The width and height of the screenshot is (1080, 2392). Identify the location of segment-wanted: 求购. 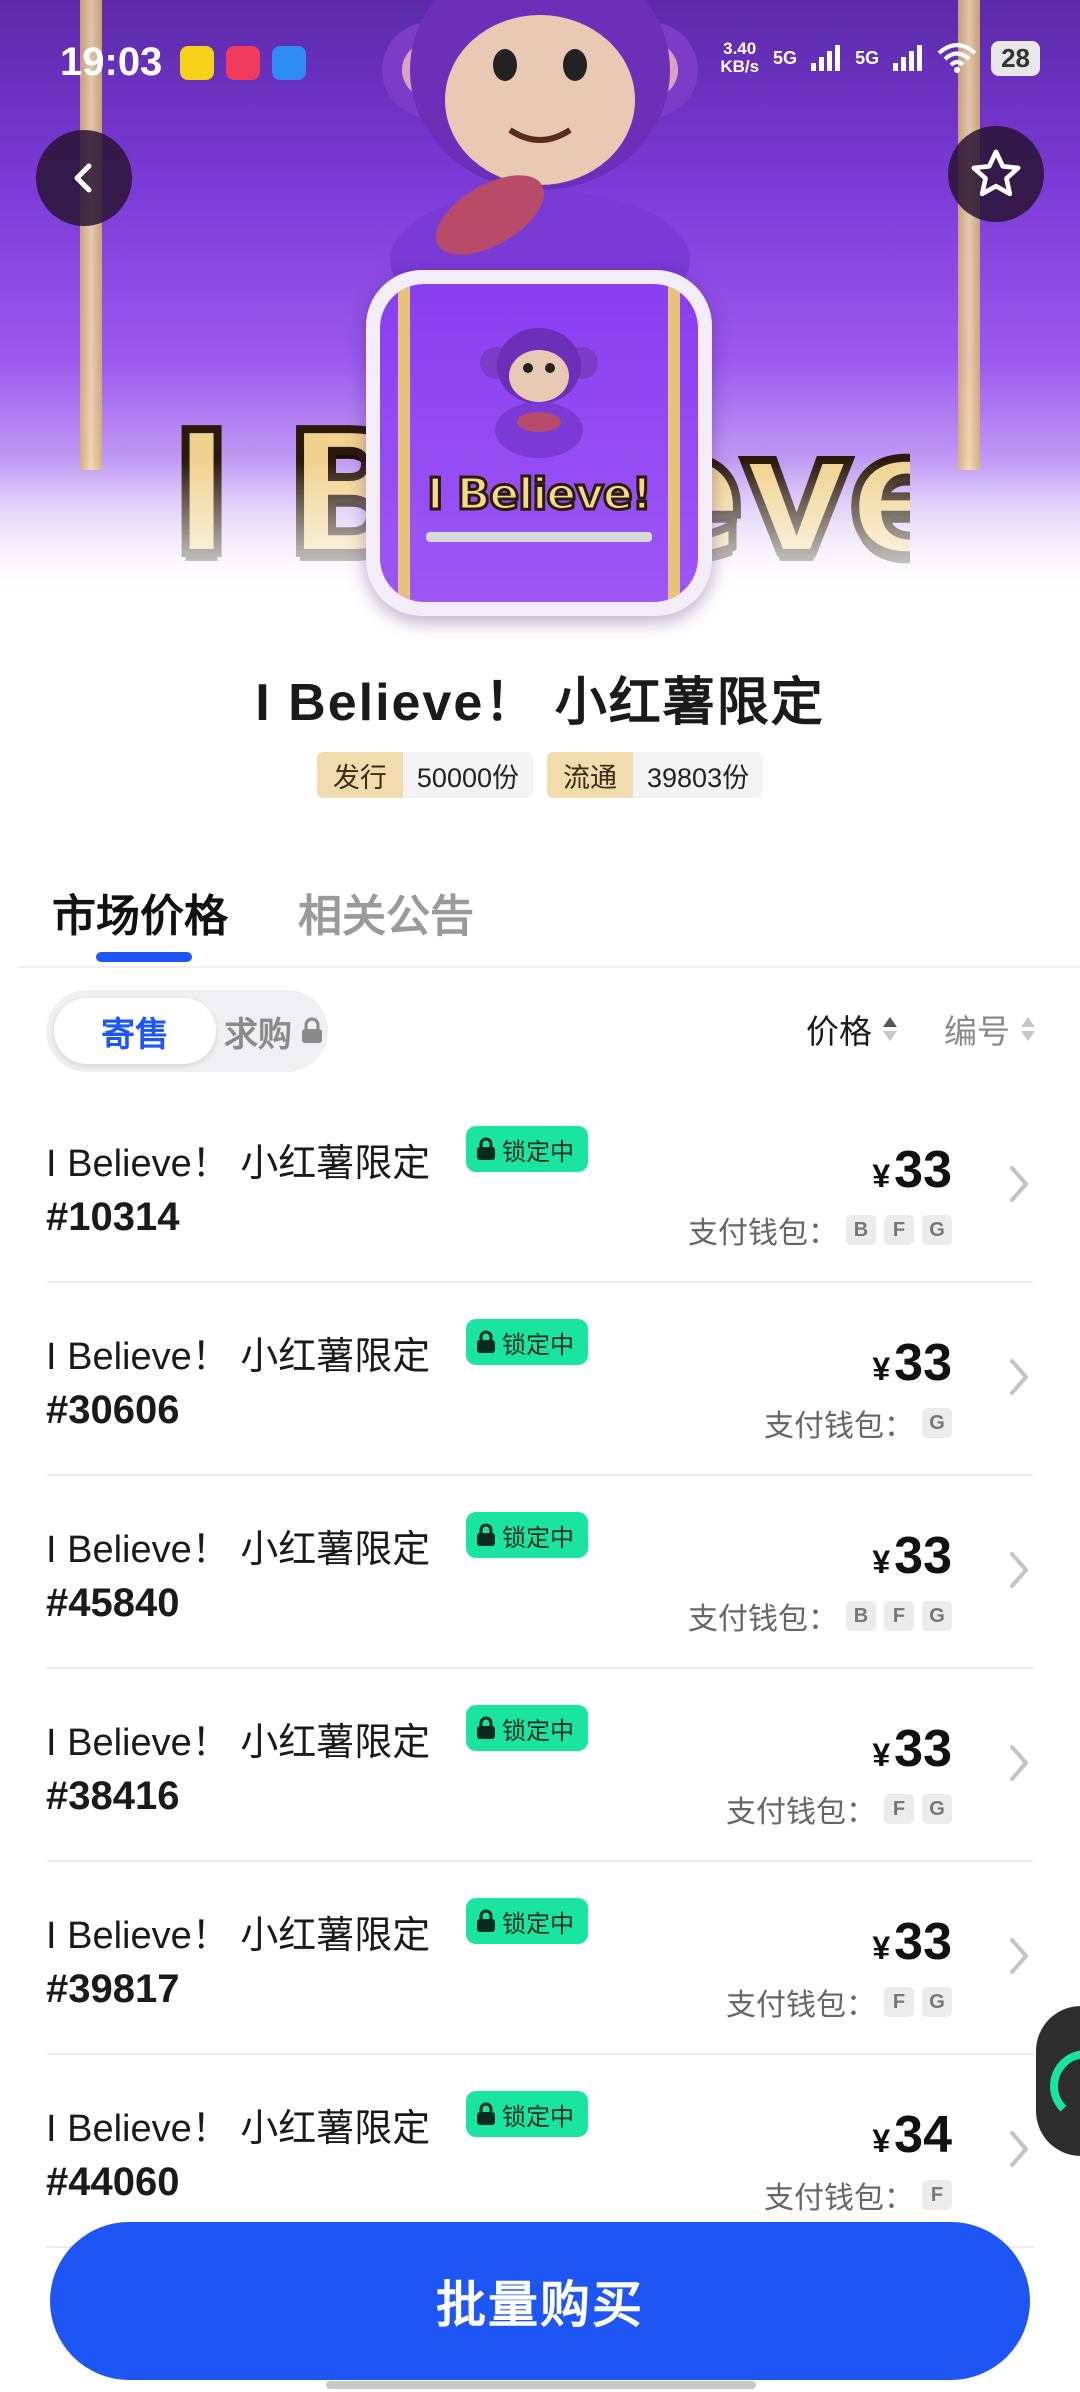
(274, 1031).